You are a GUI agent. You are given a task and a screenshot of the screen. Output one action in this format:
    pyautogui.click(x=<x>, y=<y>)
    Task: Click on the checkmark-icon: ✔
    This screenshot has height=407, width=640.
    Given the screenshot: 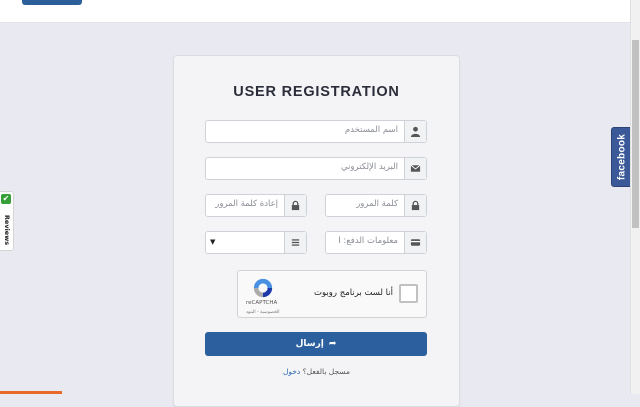 What is the action you would take?
    pyautogui.click(x=6, y=199)
    